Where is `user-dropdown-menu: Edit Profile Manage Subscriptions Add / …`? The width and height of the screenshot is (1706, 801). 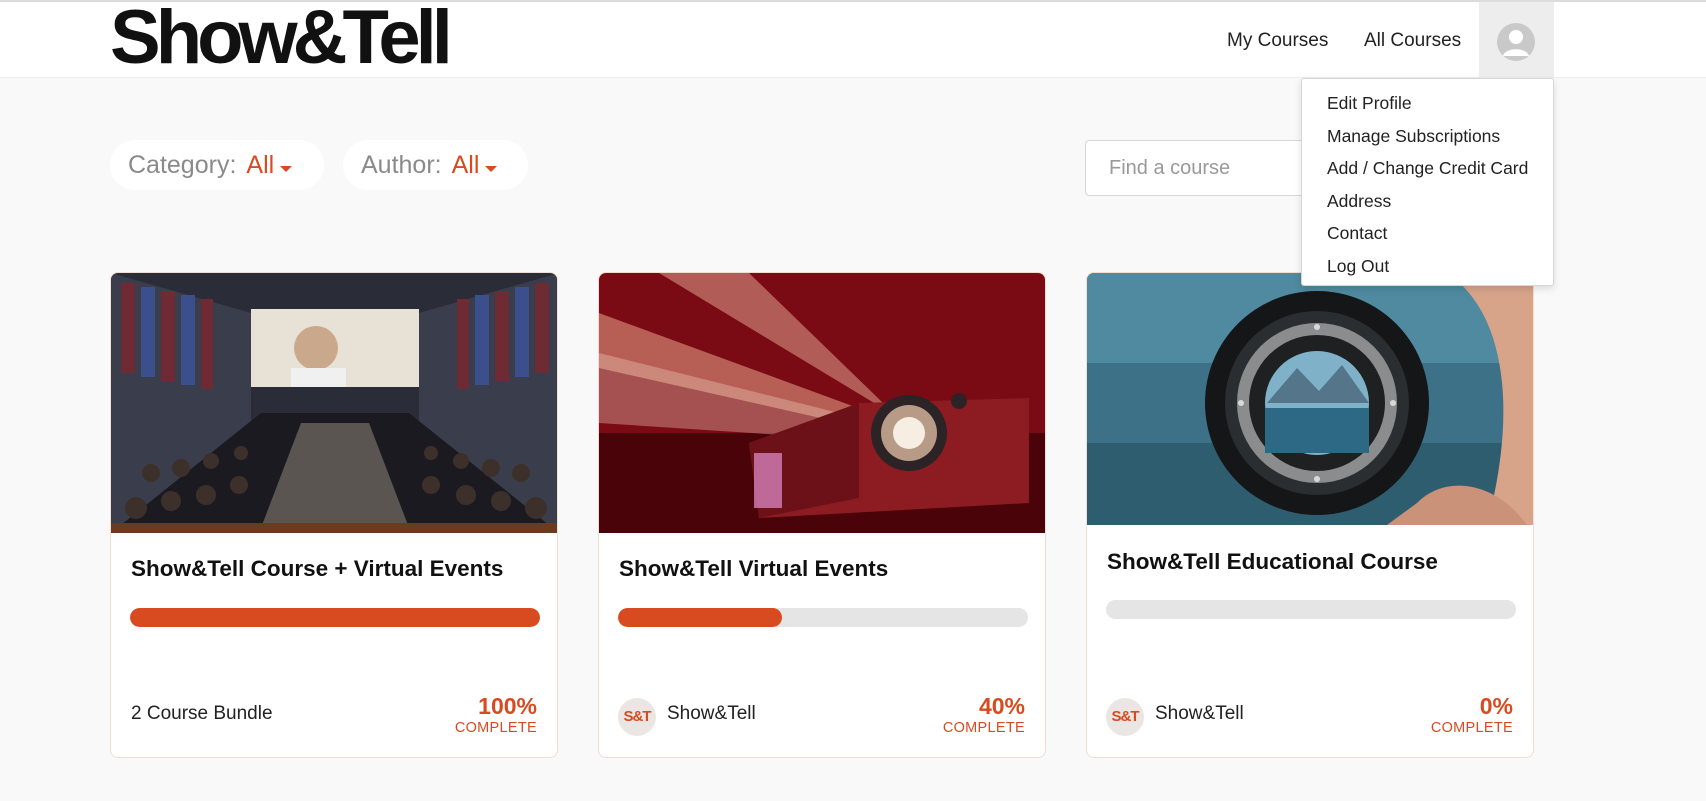 user-dropdown-menu: Edit Profile Manage Subscriptions Add / … is located at coordinates (1427, 182).